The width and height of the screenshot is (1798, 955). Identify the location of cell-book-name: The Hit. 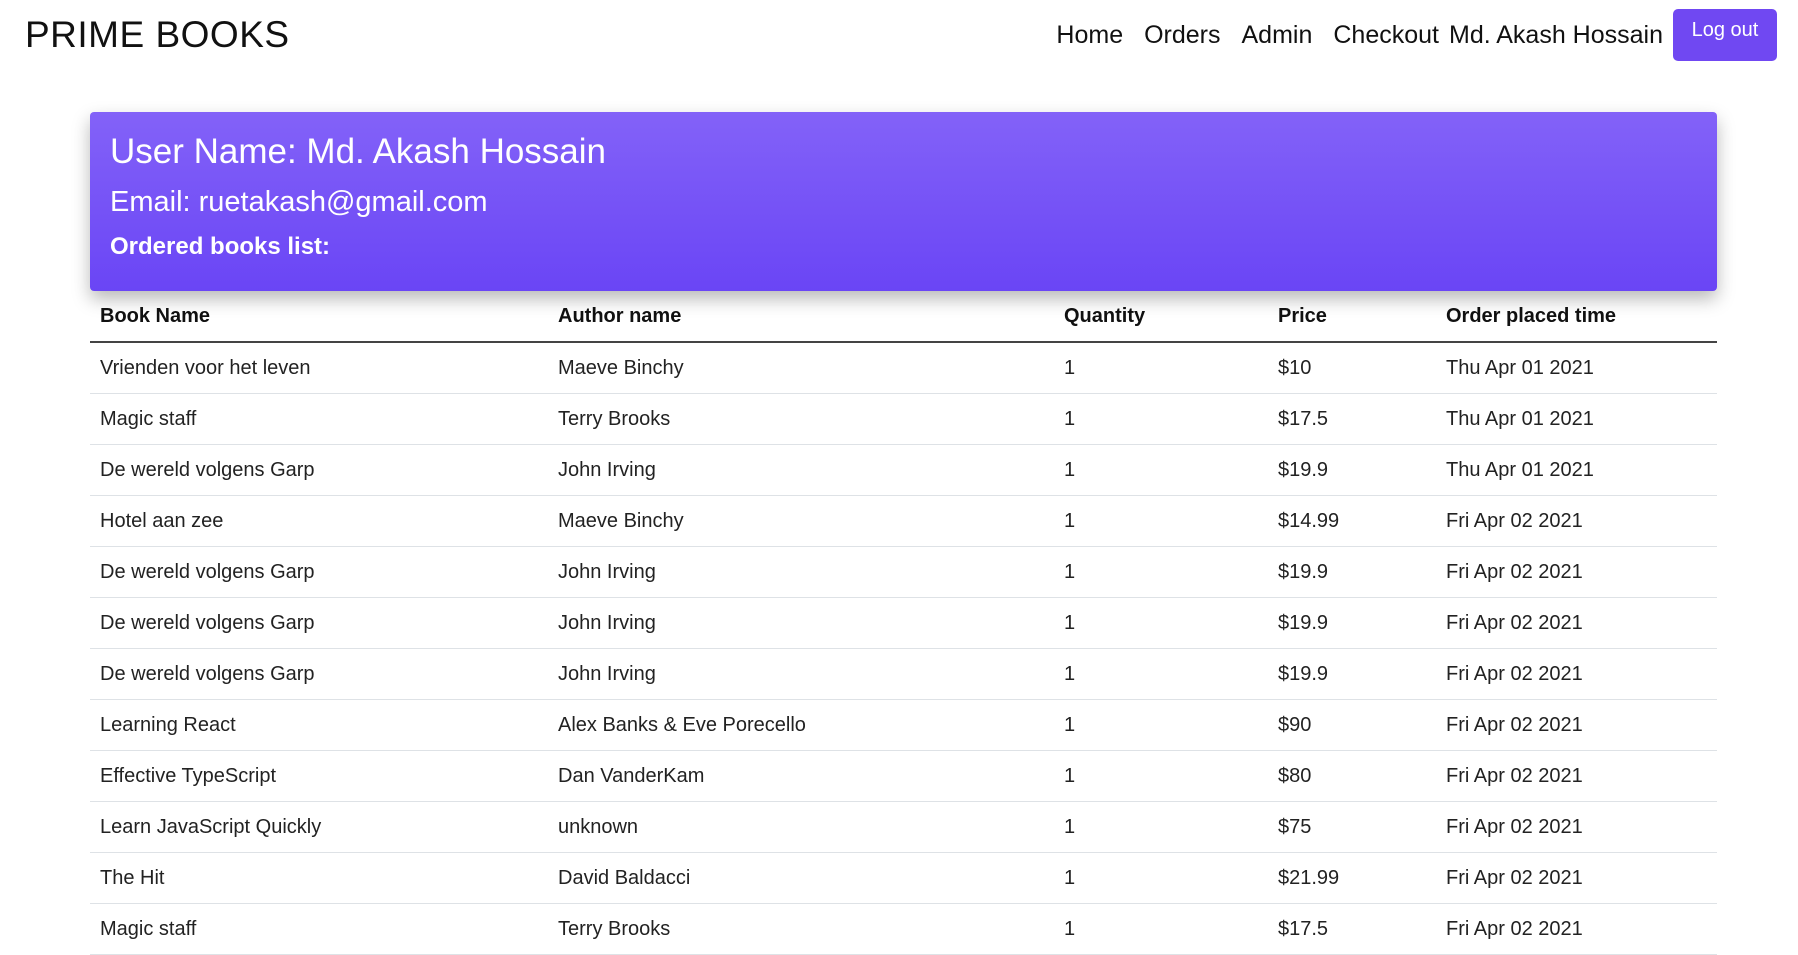
(319, 878).